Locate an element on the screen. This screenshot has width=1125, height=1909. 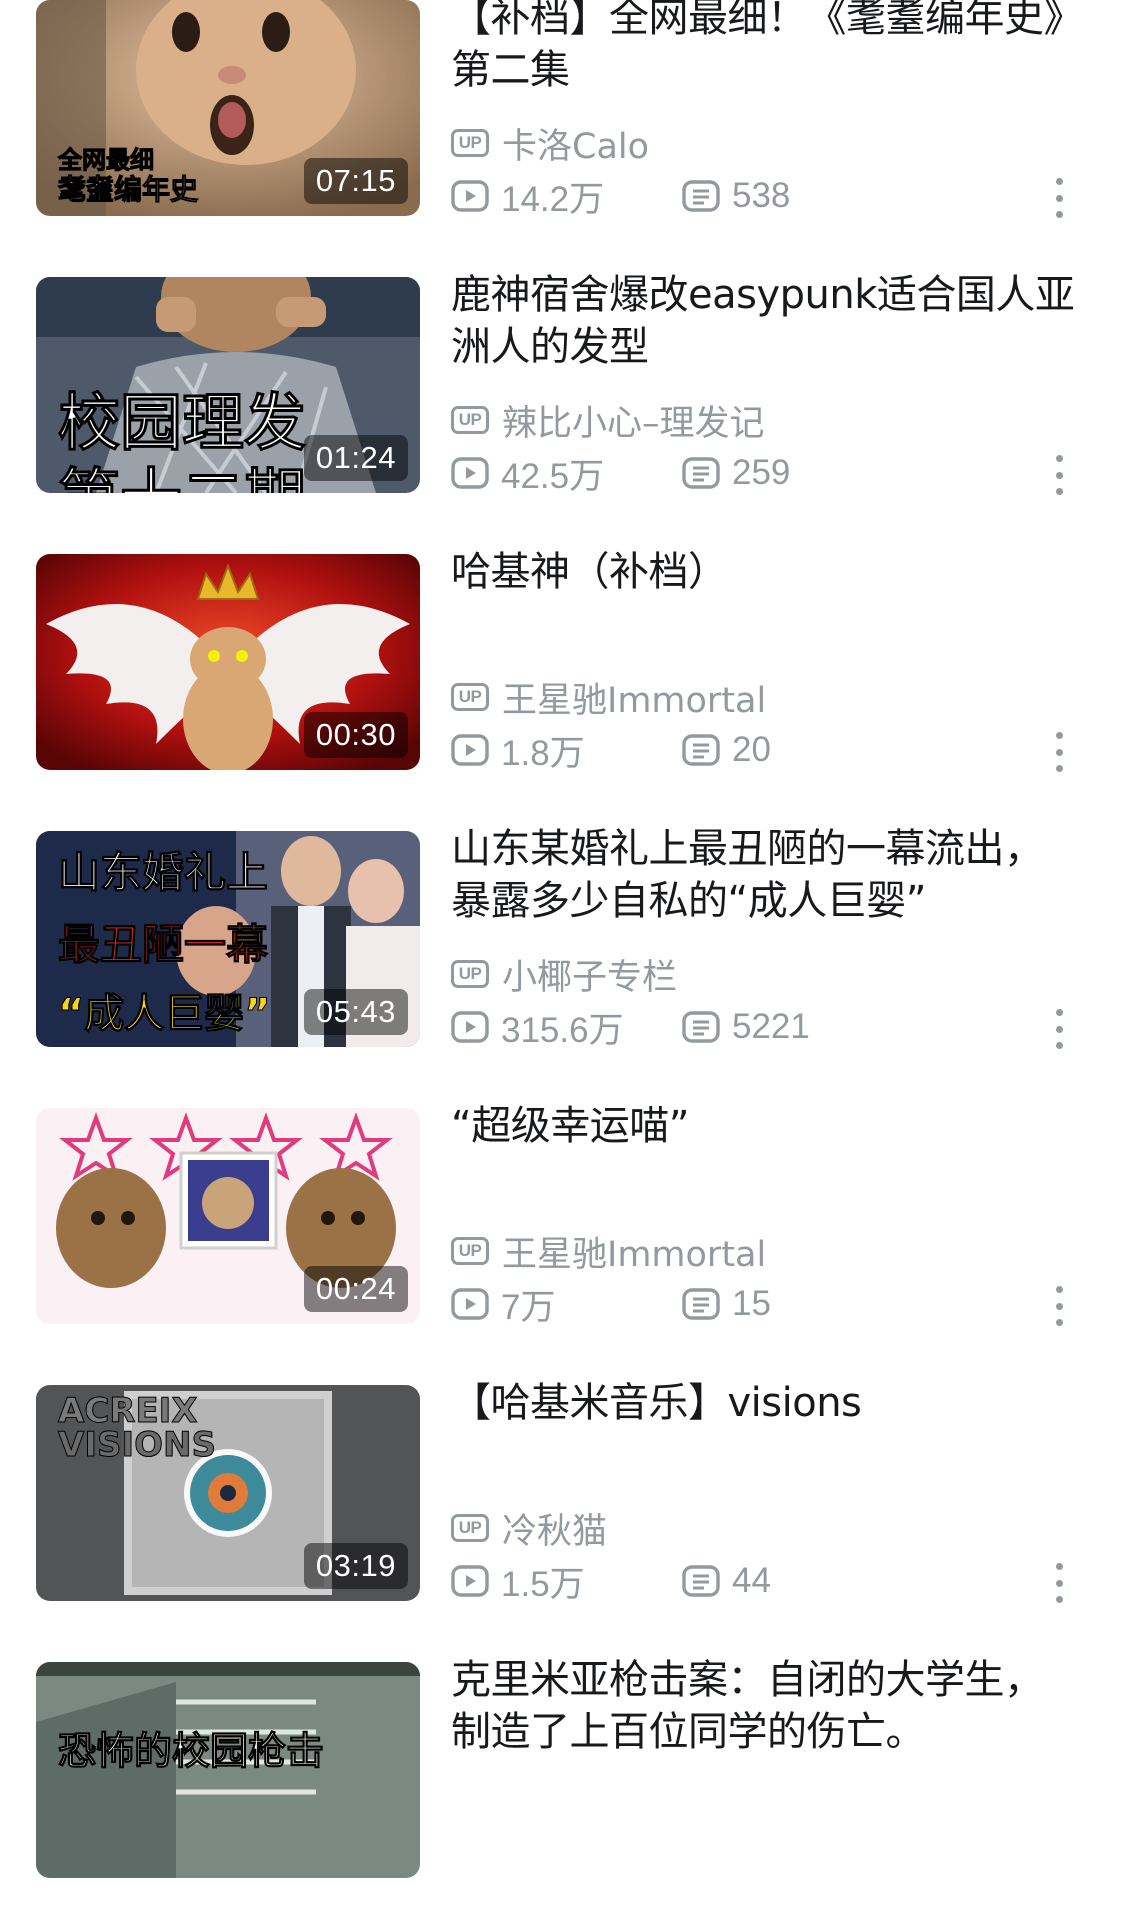
uploader-row: UP 卡洛Calo is located at coordinates (550, 143).